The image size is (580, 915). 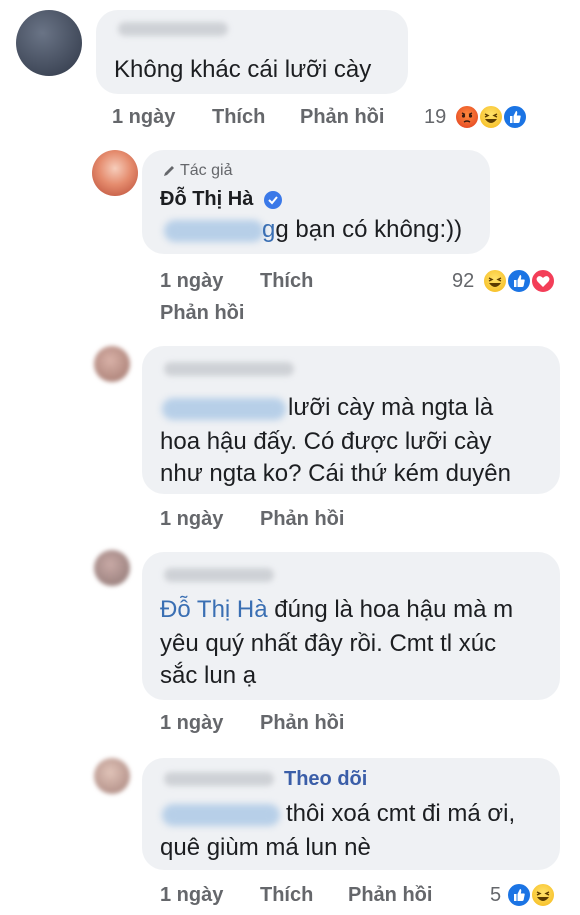 What do you see at coordinates (316, 202) in the screenshot?
I see `comment-bubble: Tác giả Đỗ Thị Hà gg bạn có không:))` at bounding box center [316, 202].